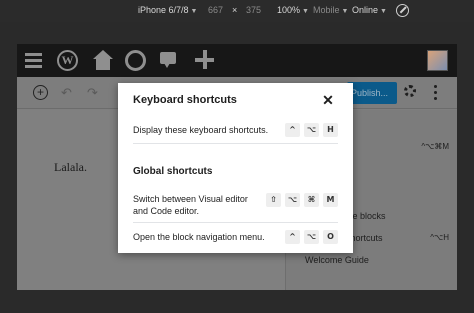  I want to click on device-label: iPhone 6/7/8, so click(163, 10).